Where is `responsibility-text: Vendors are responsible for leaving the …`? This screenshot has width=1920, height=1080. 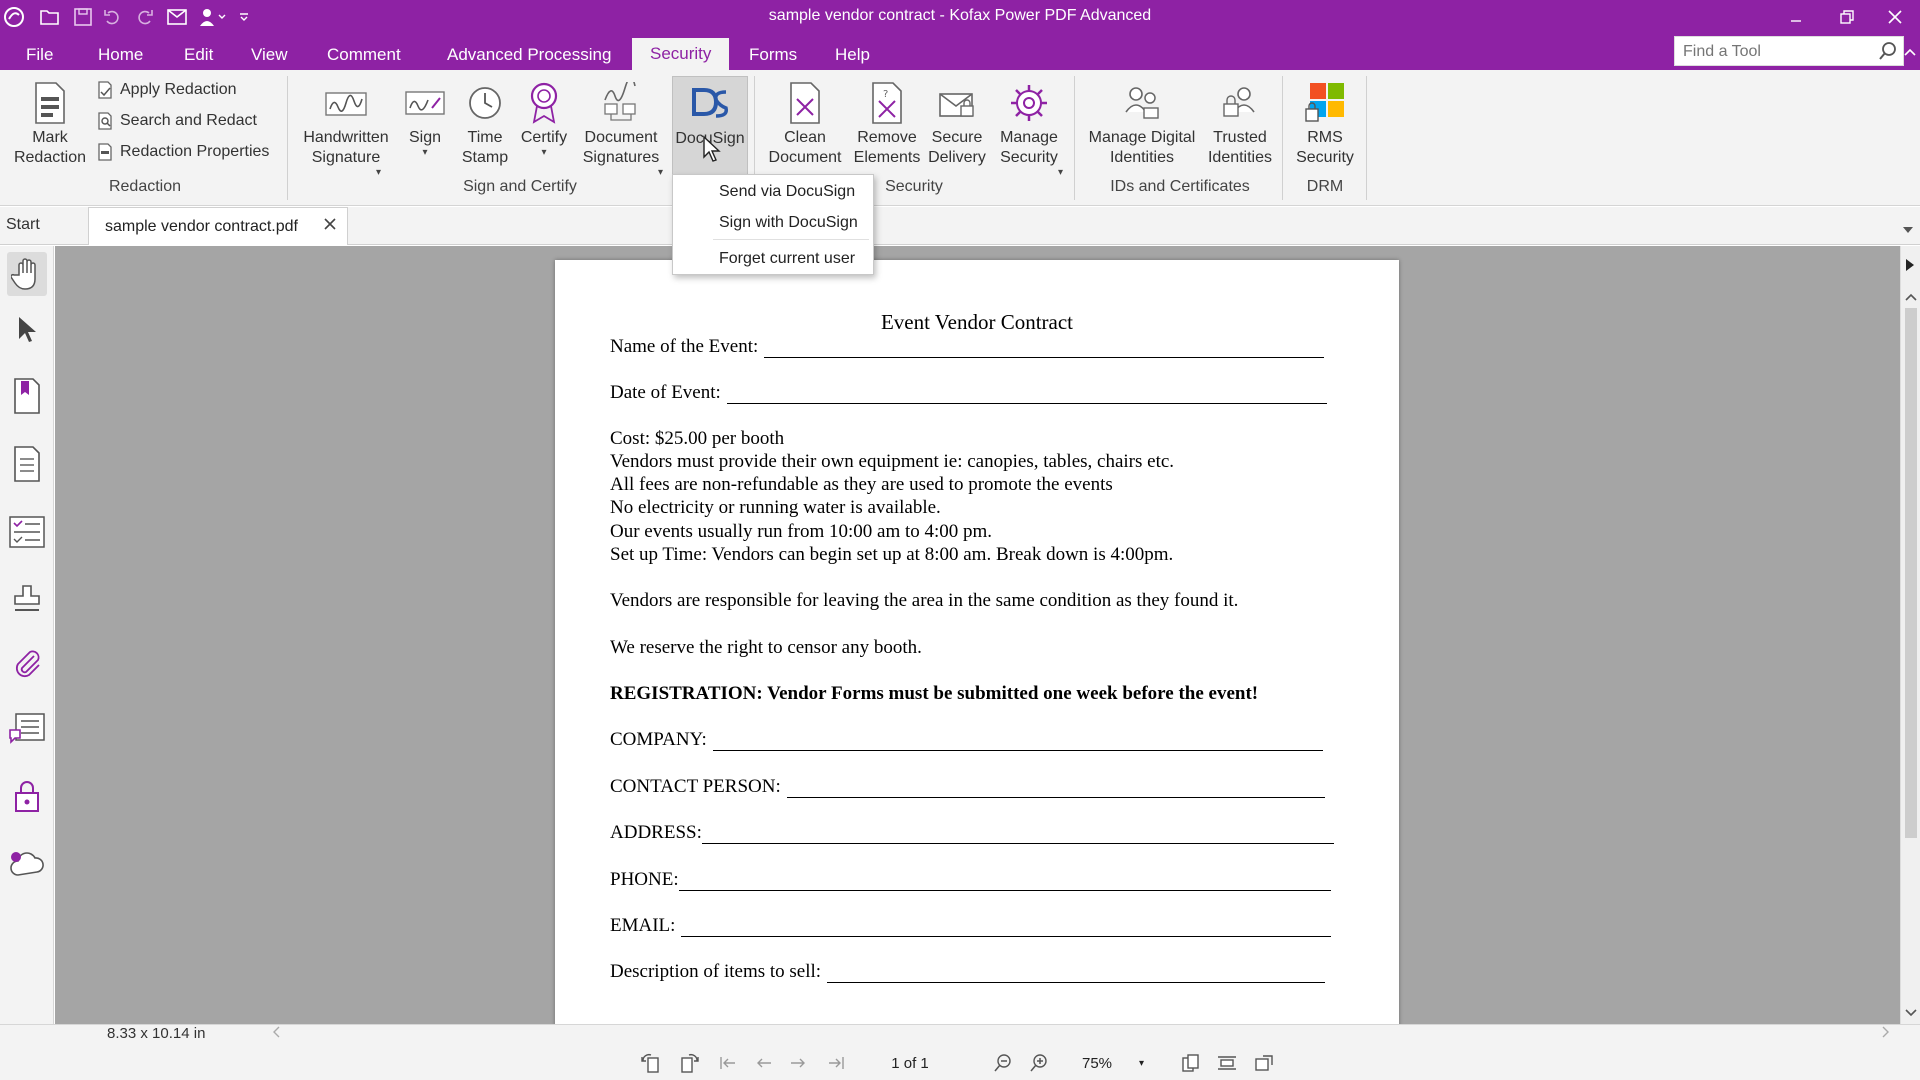 responsibility-text: Vendors are responsible for leaving the … is located at coordinates (924, 600).